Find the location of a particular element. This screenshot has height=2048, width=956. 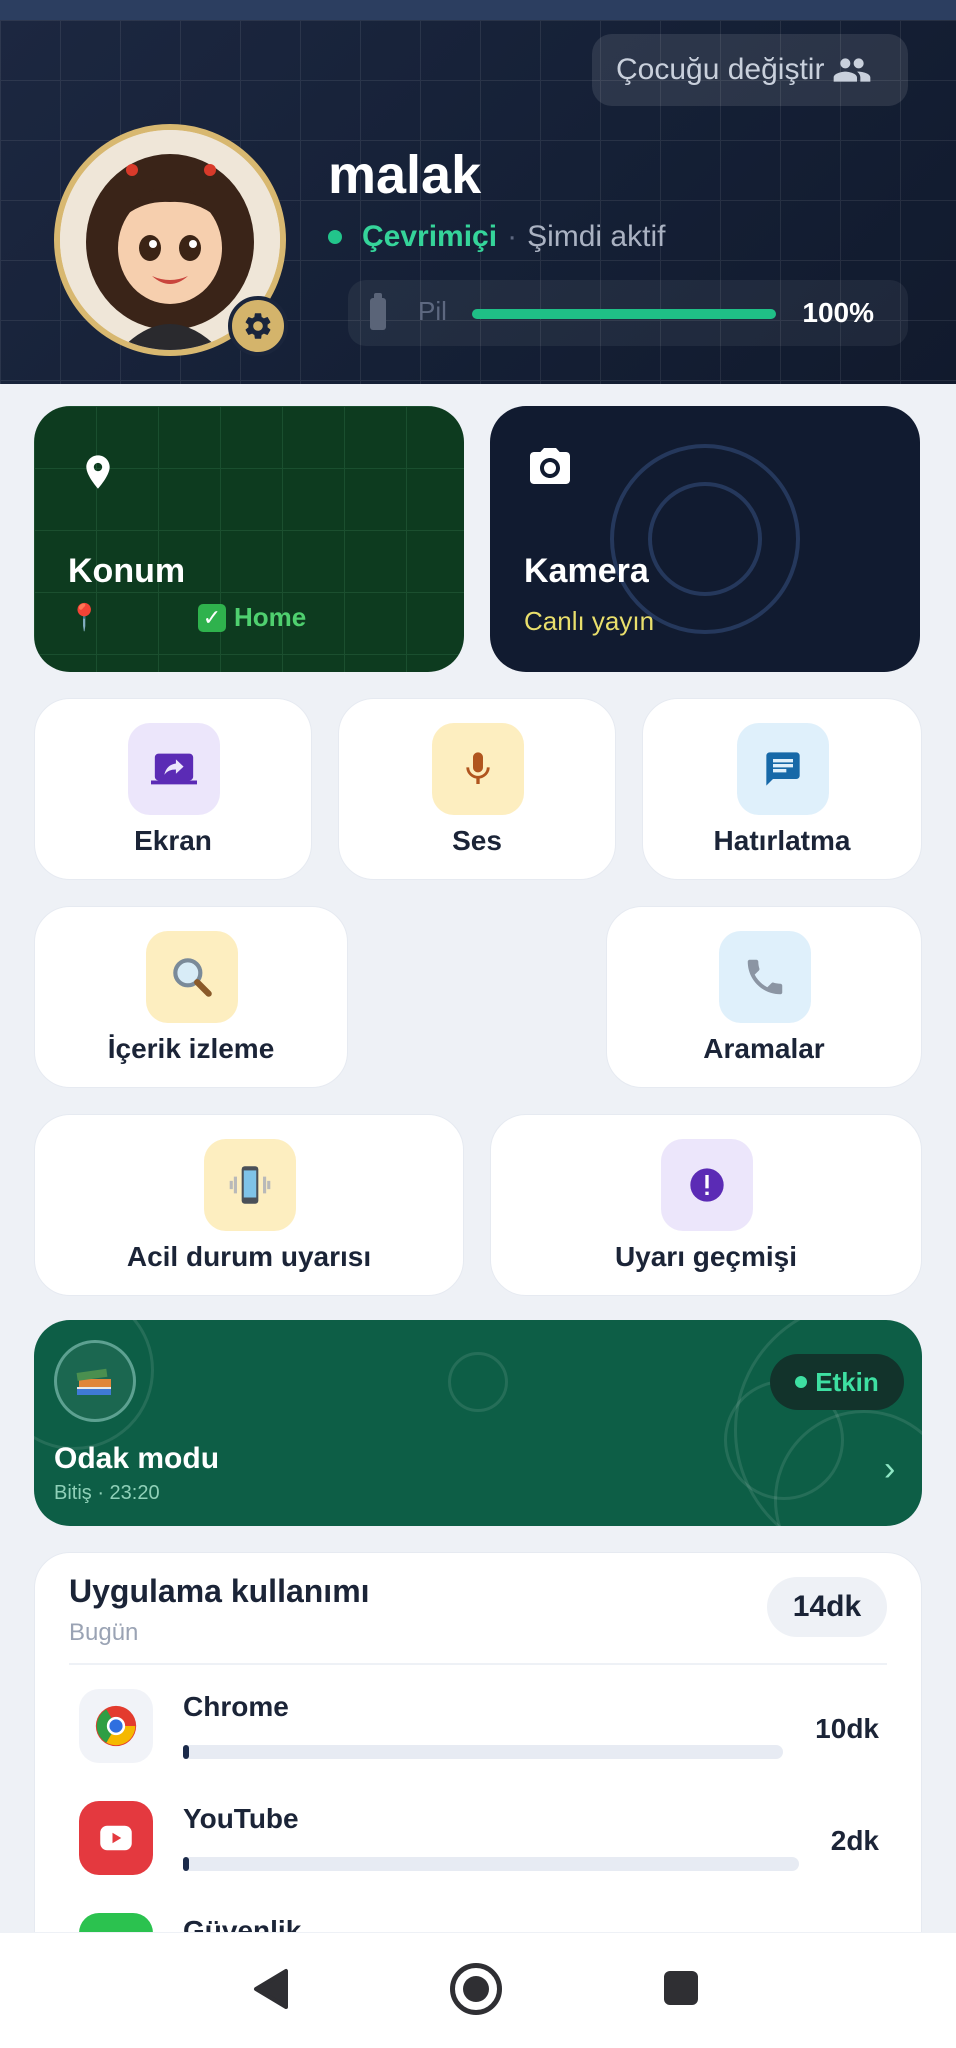

switch-child-button: Çocuğu değiştir is located at coordinates (750, 70).